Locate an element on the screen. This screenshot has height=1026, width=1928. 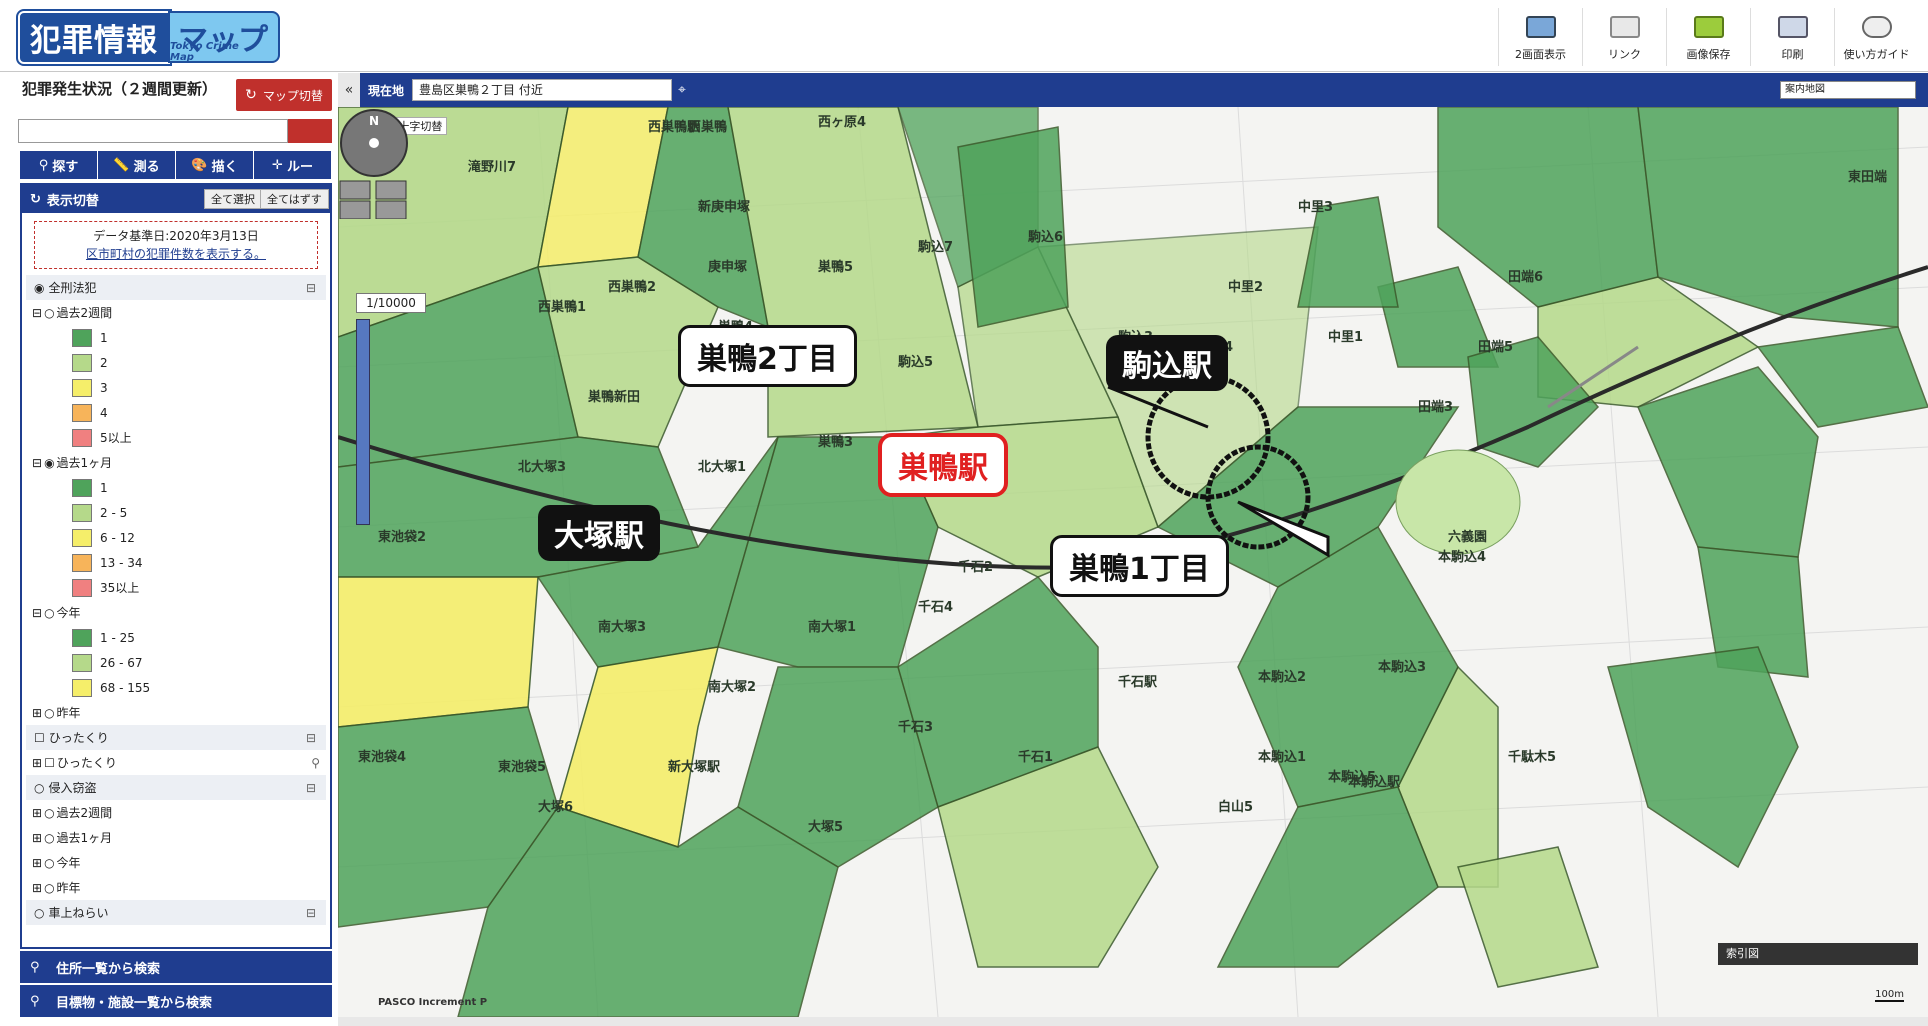
callout-sugamo-2: 巣鴨2丁目 is located at coordinates (767, 356).